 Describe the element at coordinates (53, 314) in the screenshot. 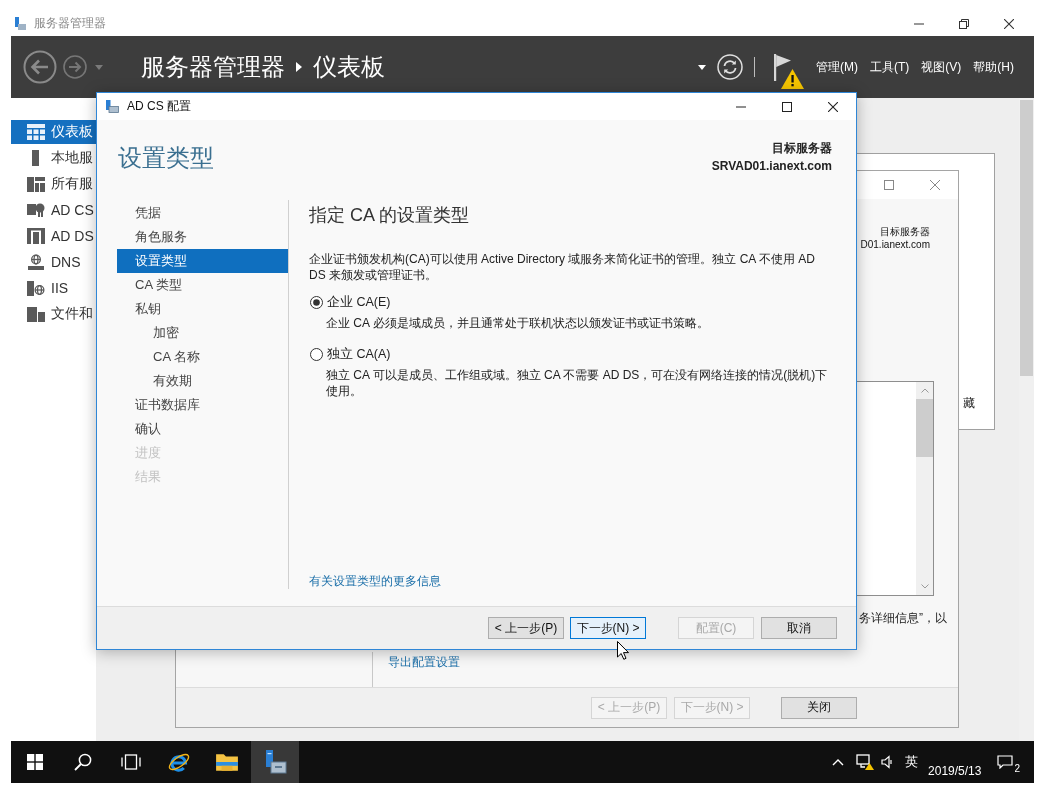

I see `sidebar-item: 文件和` at that location.